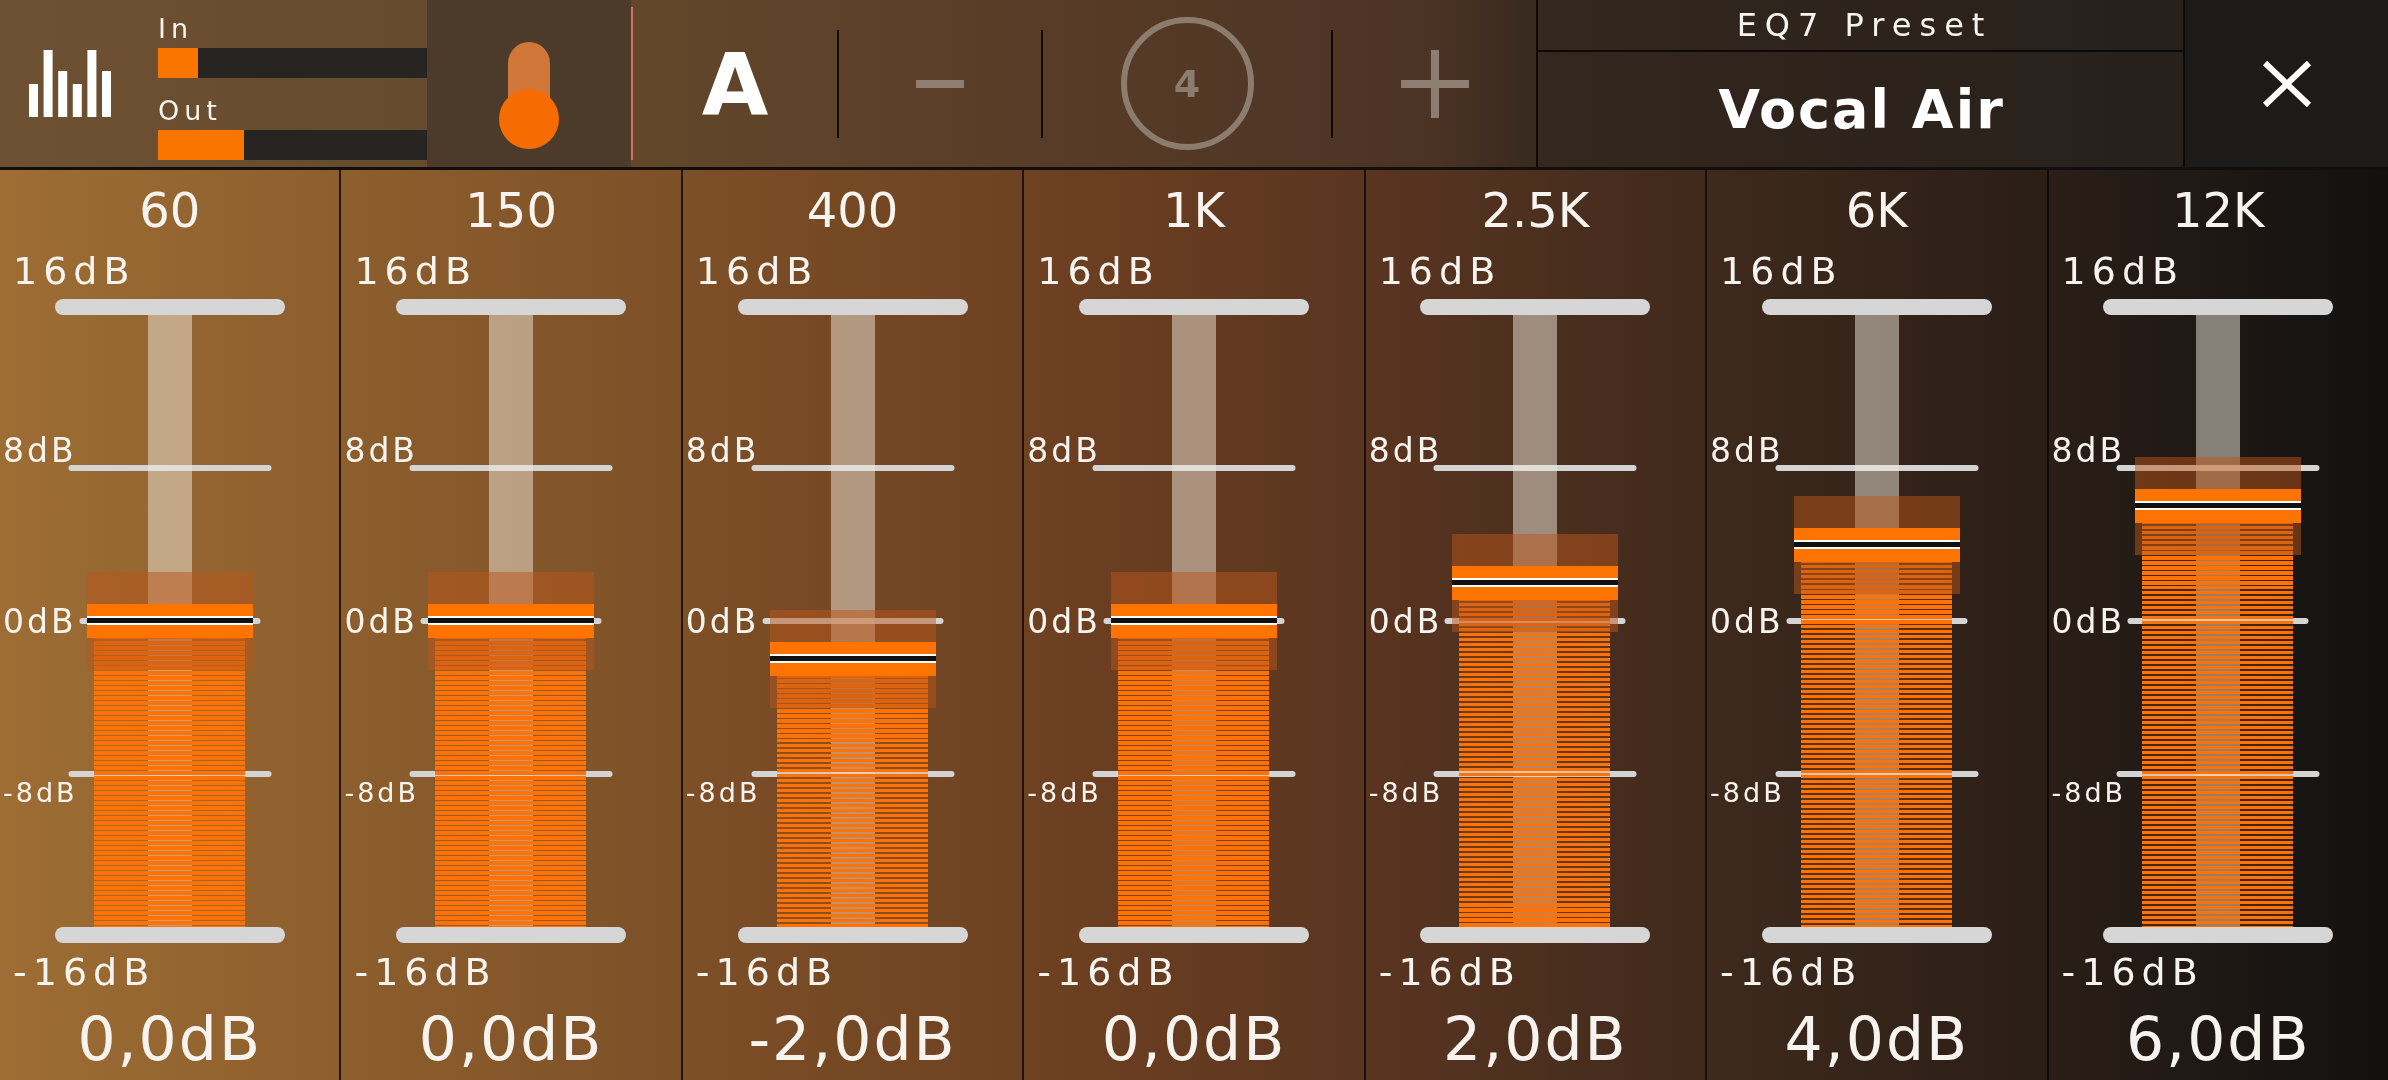 The height and width of the screenshot is (1080, 2388). Describe the element at coordinates (1535, 210) in the screenshot. I see `frequency-label: 2.5K` at that location.